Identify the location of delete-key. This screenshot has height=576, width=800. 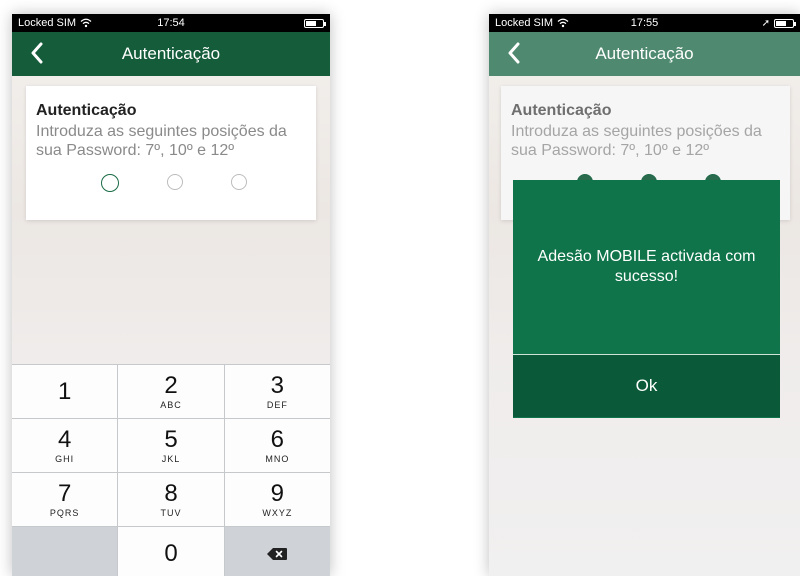
(277, 551).